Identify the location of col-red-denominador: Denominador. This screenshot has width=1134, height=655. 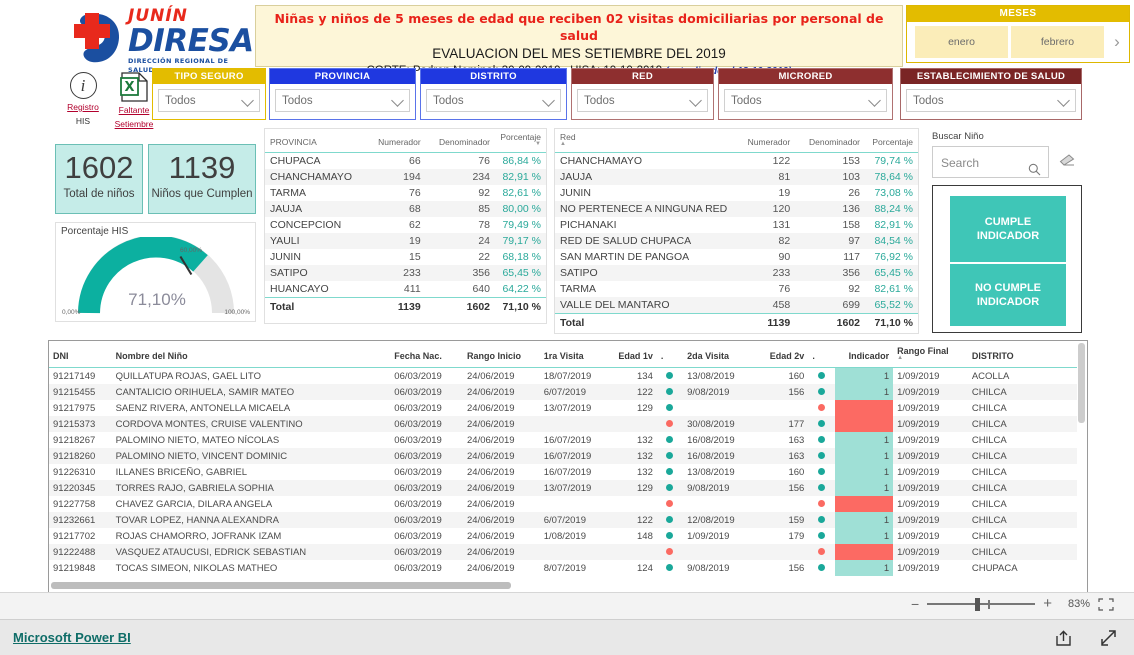
(830, 141).